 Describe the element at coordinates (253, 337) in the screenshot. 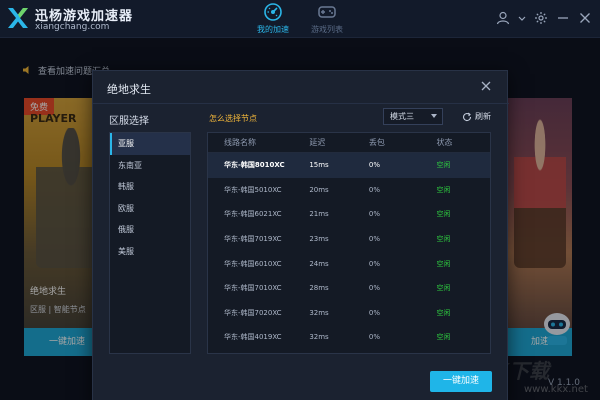

I see `line-name-cell: 华东-韩国4019XC` at that location.